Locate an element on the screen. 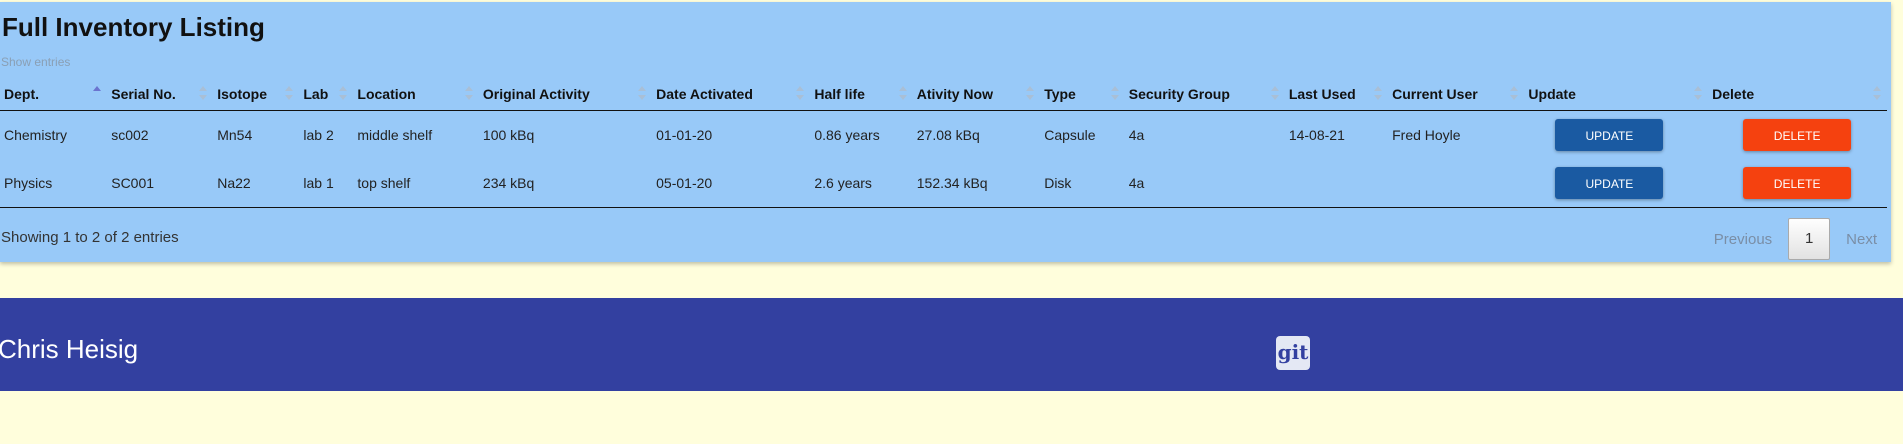  cell-date-activated: 05-01-20 is located at coordinates (731, 183).